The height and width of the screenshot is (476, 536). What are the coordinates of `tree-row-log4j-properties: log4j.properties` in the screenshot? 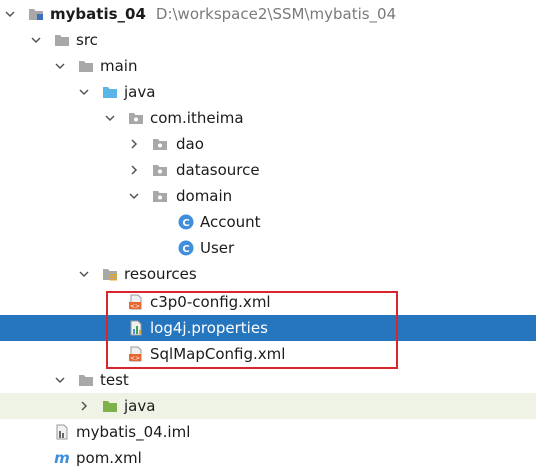 It's located at (268, 328).